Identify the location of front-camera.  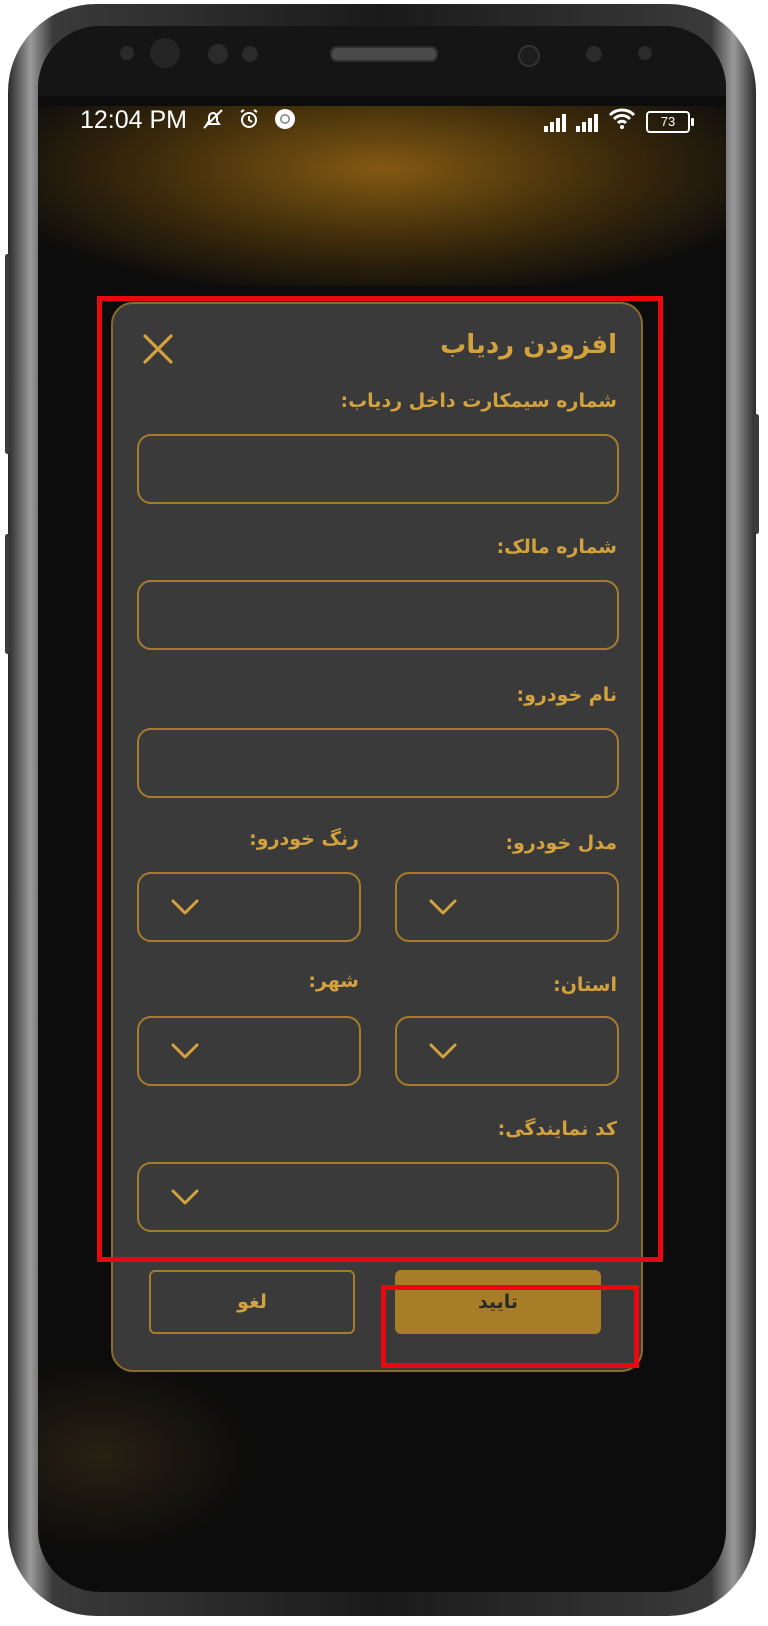
(529, 56).